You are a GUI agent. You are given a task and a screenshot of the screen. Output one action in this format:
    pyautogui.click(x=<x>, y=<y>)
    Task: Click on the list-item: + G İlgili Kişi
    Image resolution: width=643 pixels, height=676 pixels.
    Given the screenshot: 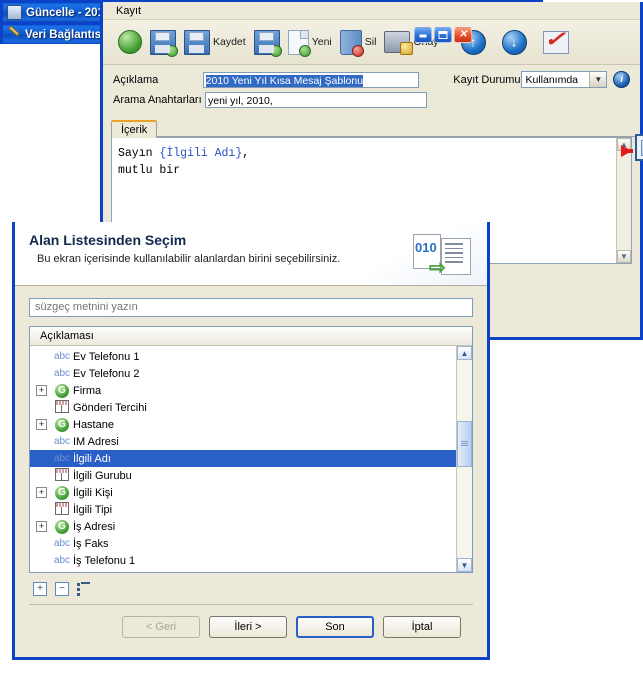 What is the action you would take?
    pyautogui.click(x=243, y=492)
    